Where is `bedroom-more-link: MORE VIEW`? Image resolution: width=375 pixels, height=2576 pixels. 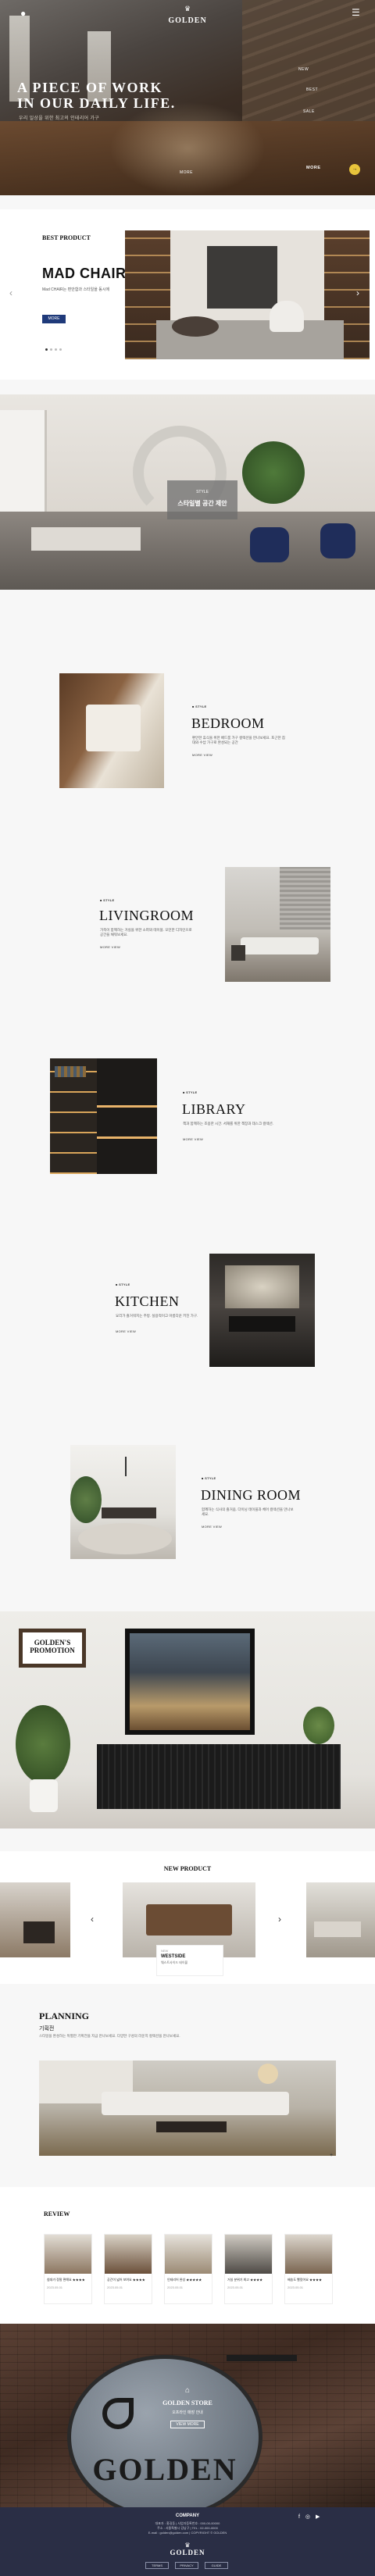
bedroom-more-link: MORE VIEW is located at coordinates (202, 755).